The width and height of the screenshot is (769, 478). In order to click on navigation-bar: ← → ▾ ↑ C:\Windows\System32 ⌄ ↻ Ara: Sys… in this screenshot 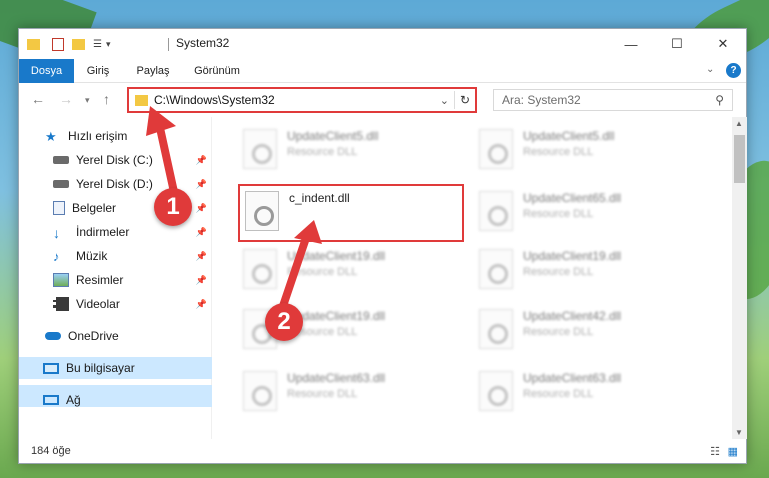, I will do `click(382, 100)`.